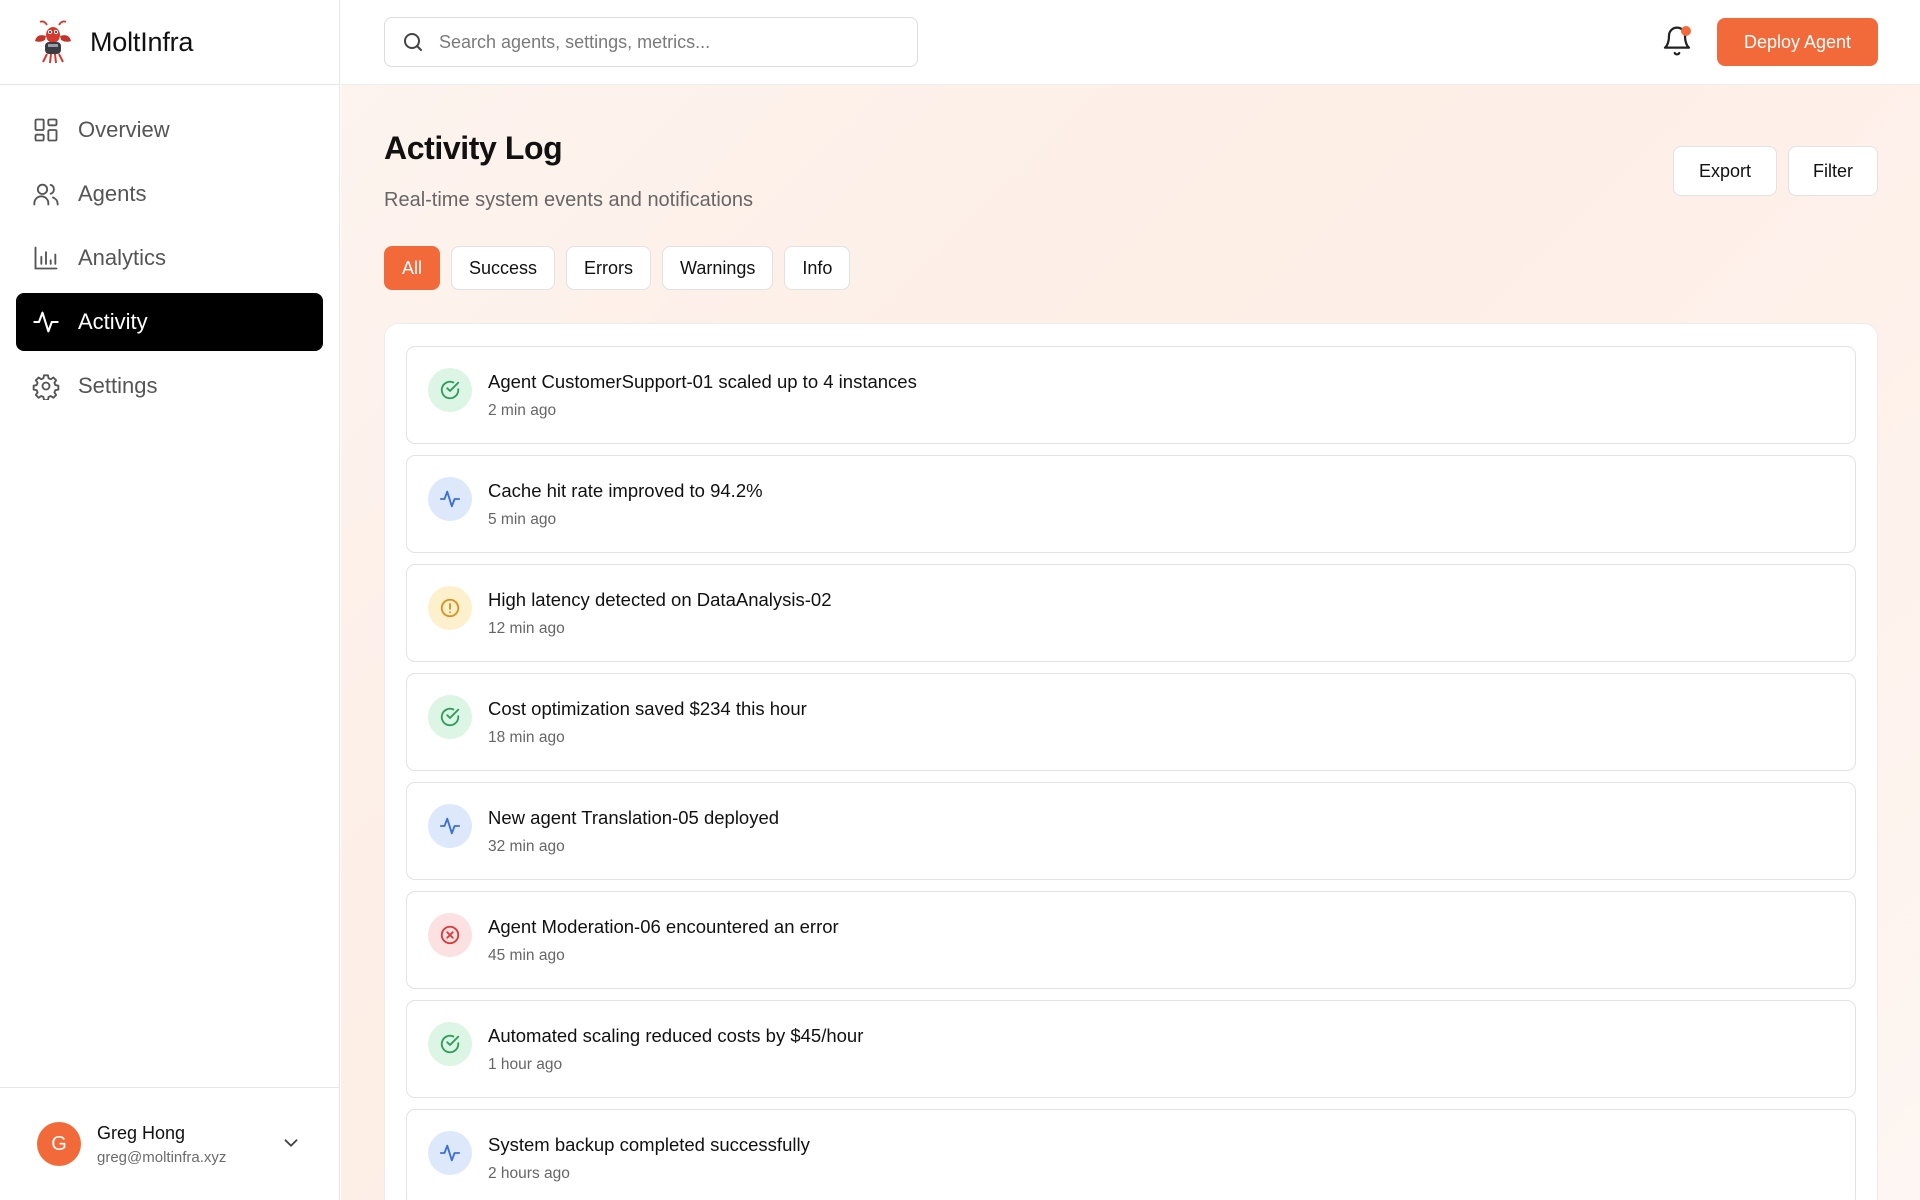 The image size is (1920, 1200). Describe the element at coordinates (674, 42) in the screenshot. I see `search-input` at that location.